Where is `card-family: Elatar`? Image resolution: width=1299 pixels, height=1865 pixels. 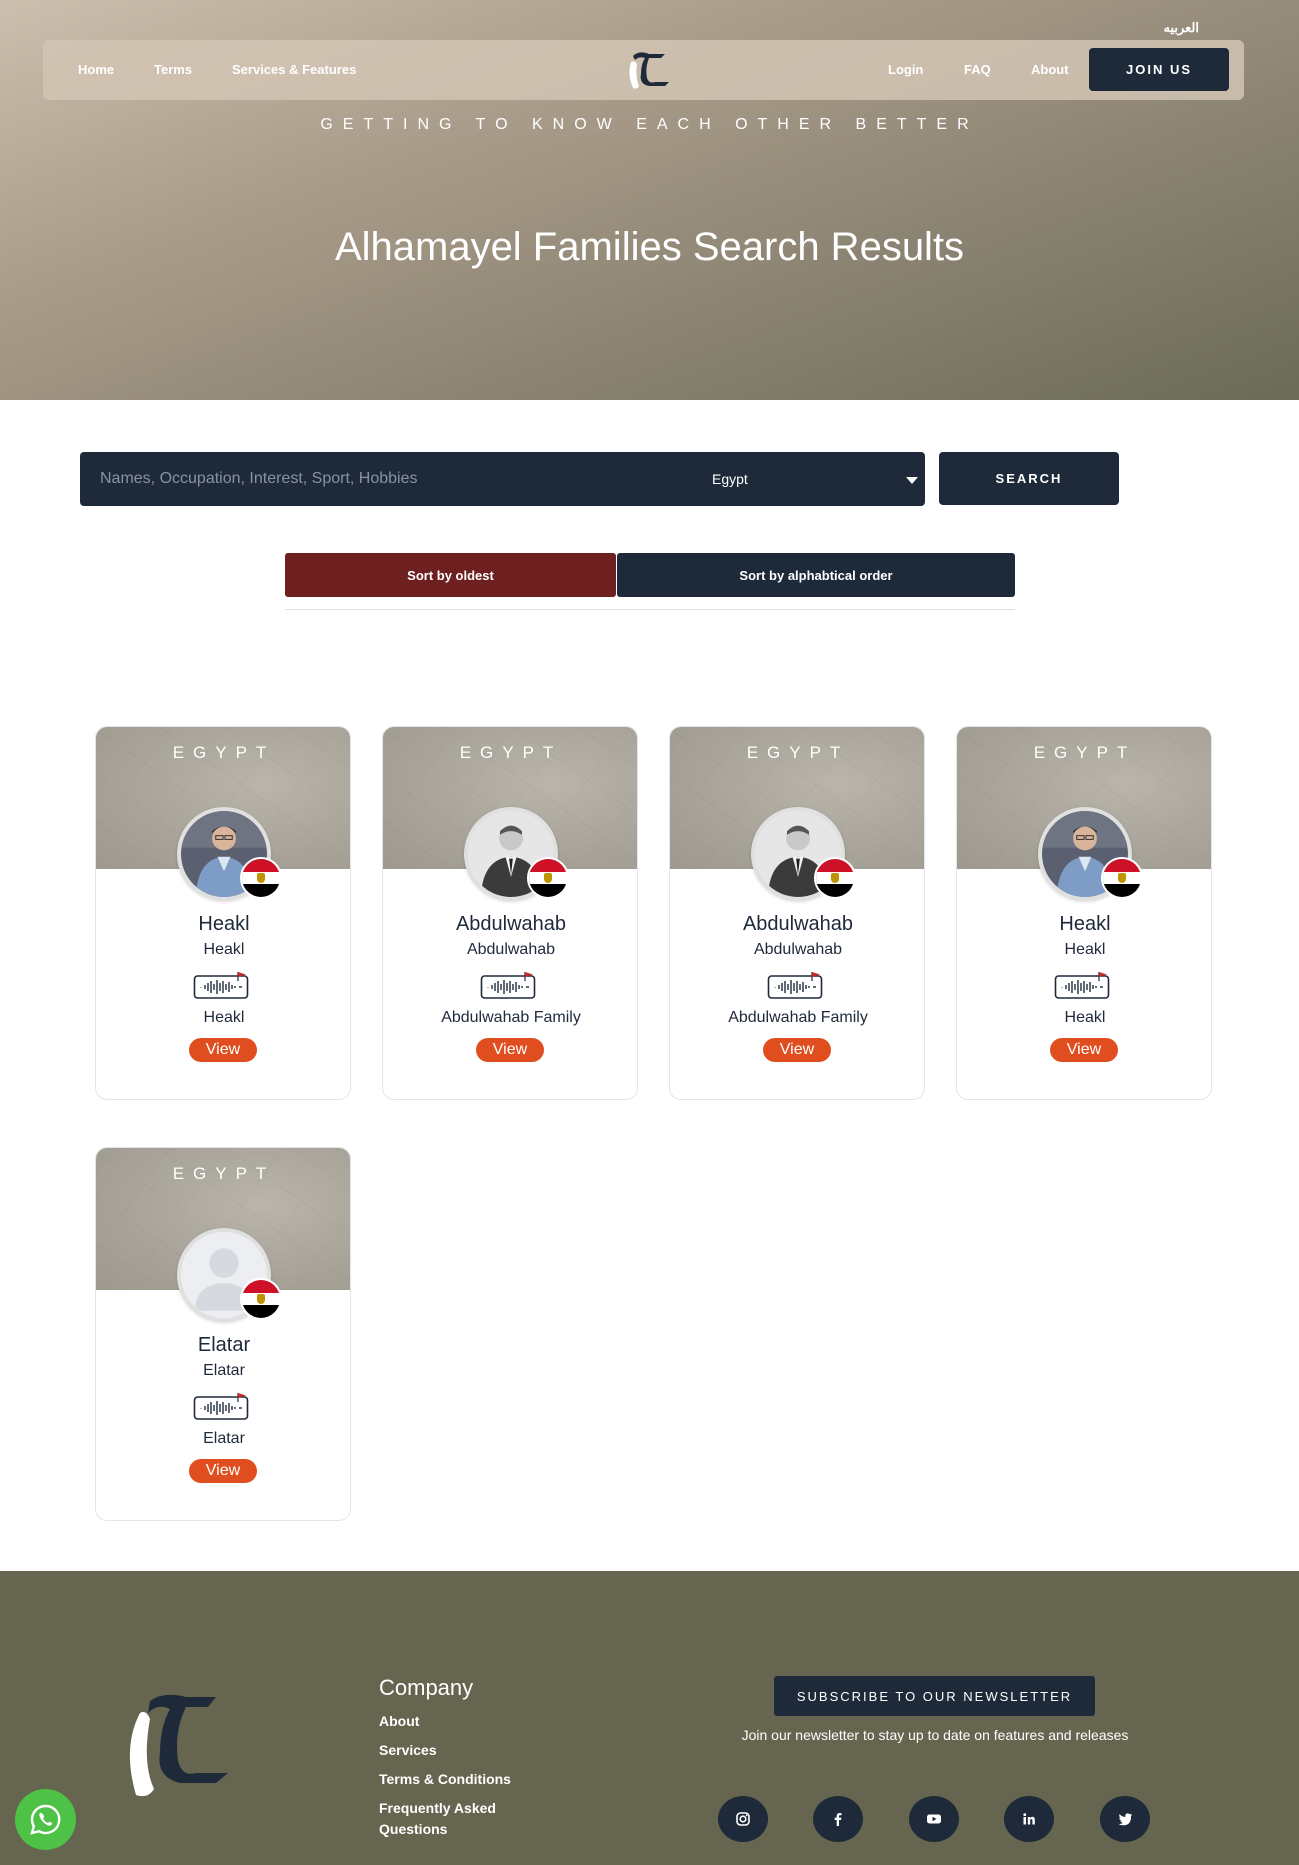 card-family: Elatar is located at coordinates (224, 1438).